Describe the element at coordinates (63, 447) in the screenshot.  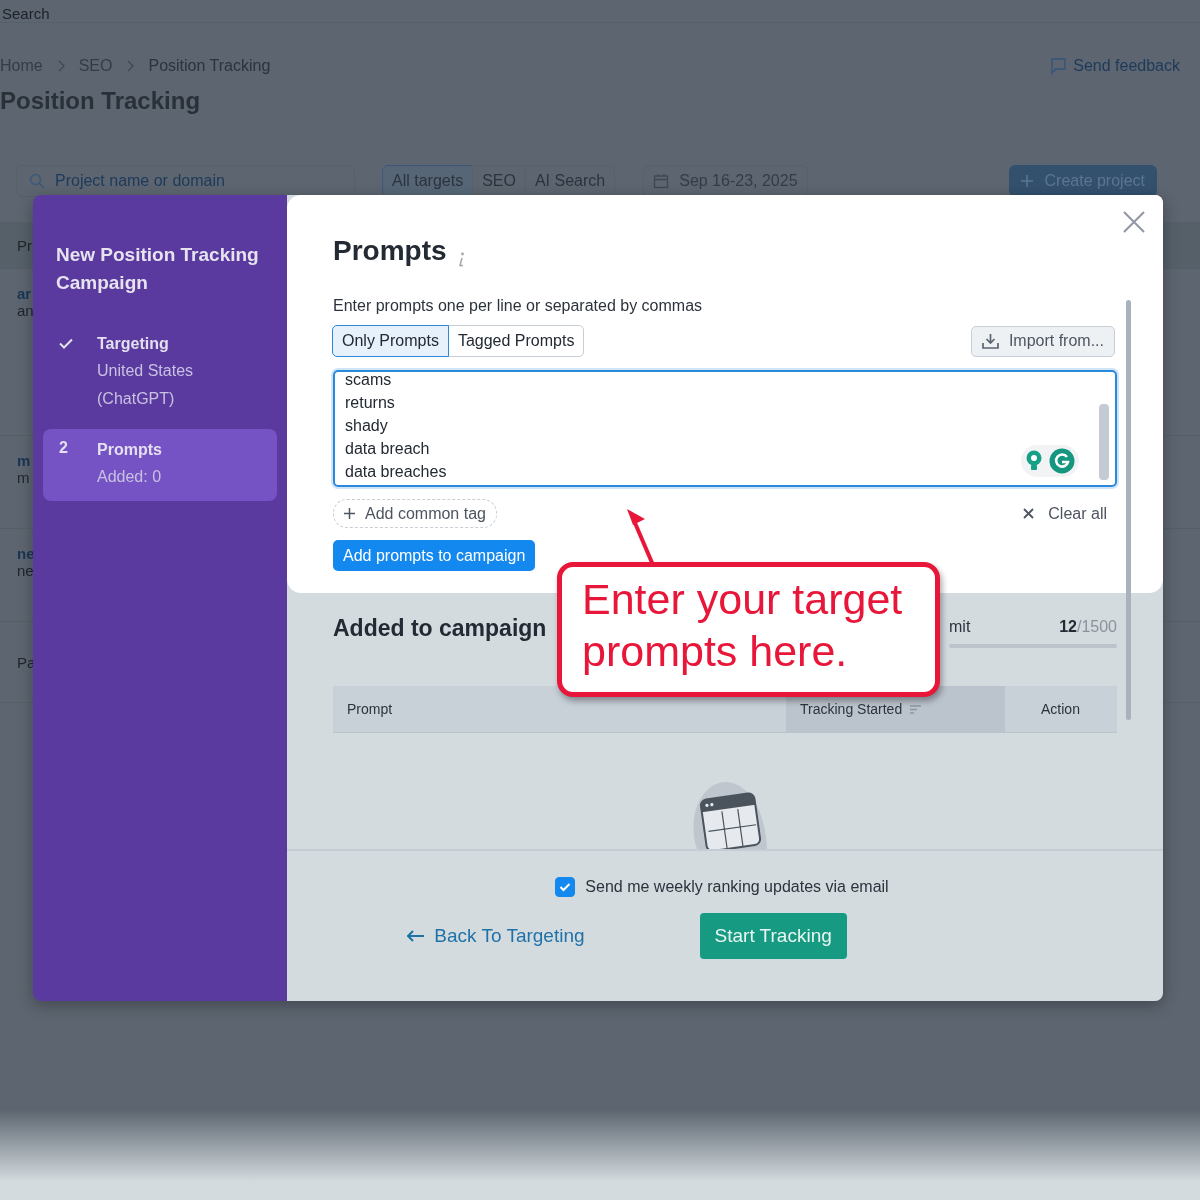
I see `step-number: 2` at that location.